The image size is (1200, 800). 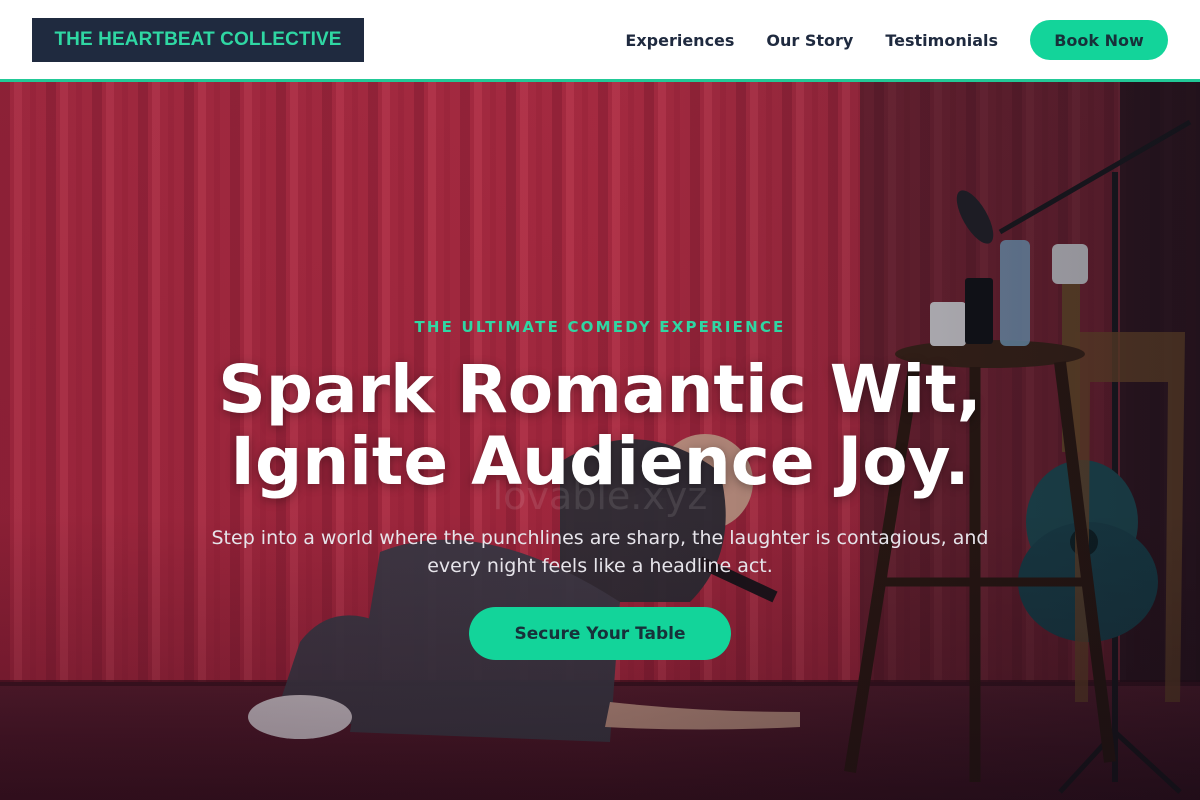 I want to click on nav-link-our-story: Our Story, so click(x=809, y=40).